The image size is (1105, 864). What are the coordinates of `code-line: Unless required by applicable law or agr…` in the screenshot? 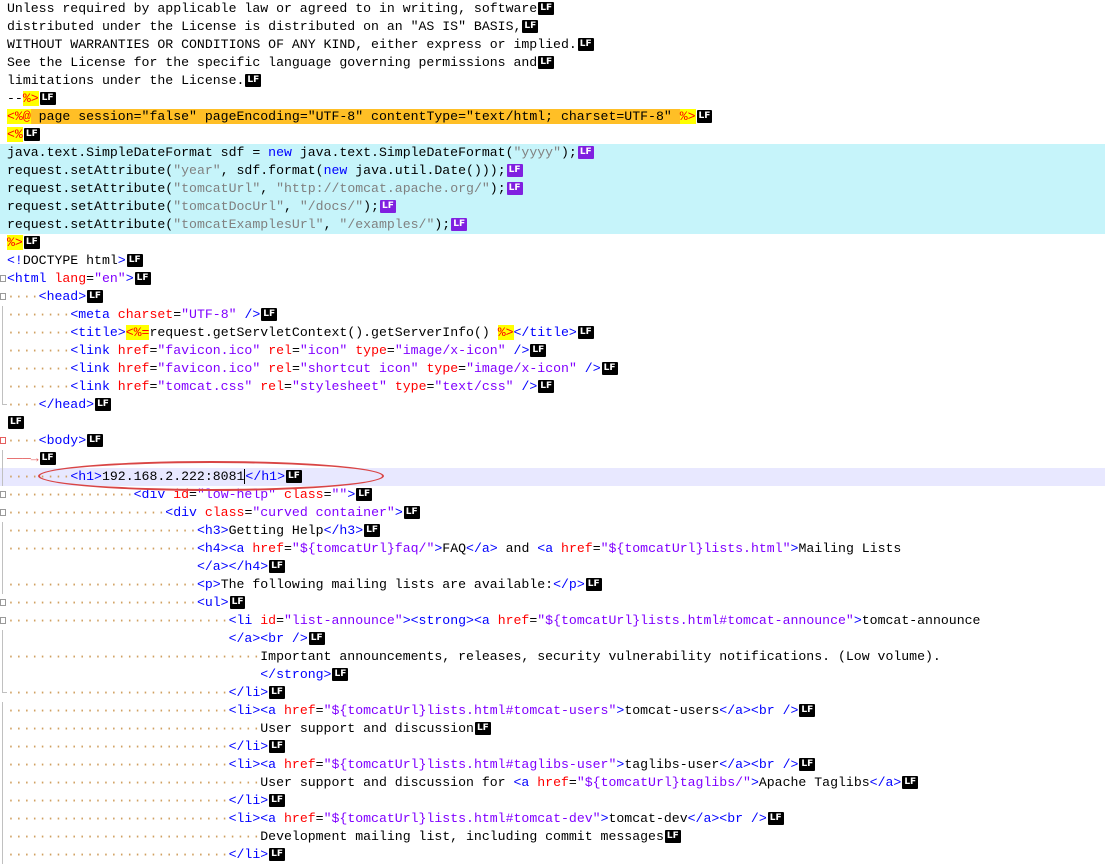 It's located at (552, 9).